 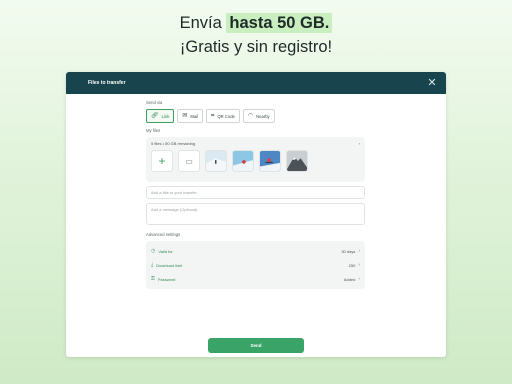 What do you see at coordinates (279, 23) in the screenshot?
I see `promo-line-1-highlight: hasta 50 GB.` at bounding box center [279, 23].